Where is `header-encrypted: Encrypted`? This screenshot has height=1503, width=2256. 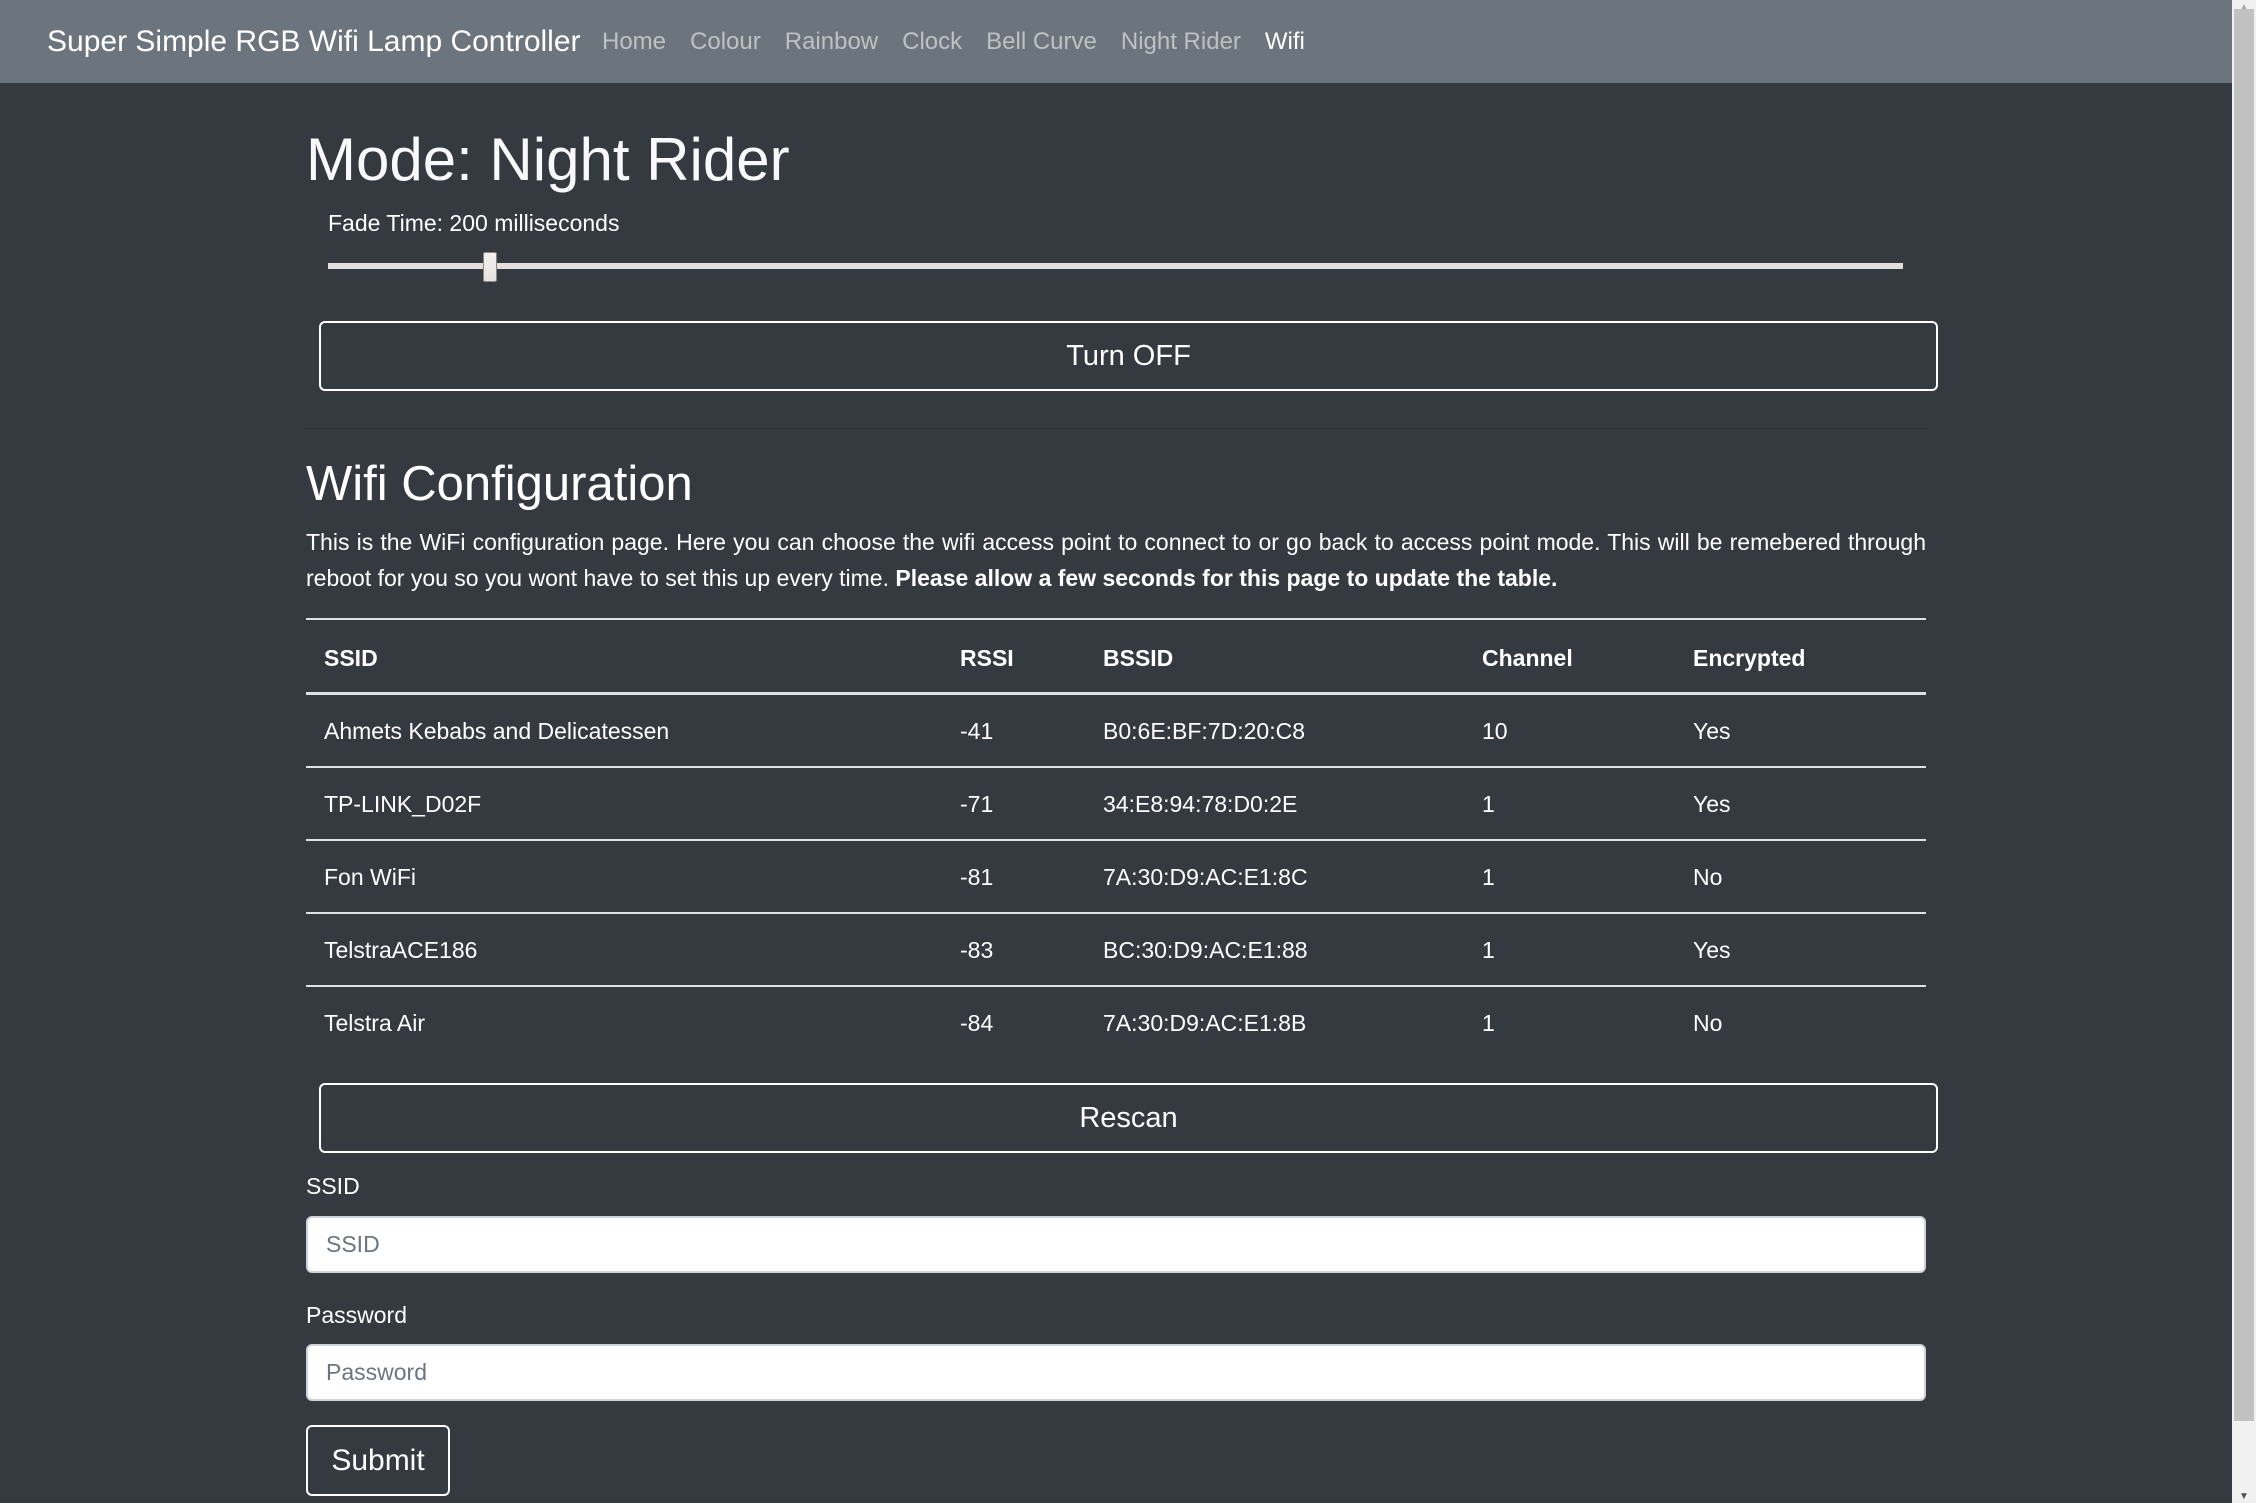 header-encrypted: Encrypted is located at coordinates (1749, 658).